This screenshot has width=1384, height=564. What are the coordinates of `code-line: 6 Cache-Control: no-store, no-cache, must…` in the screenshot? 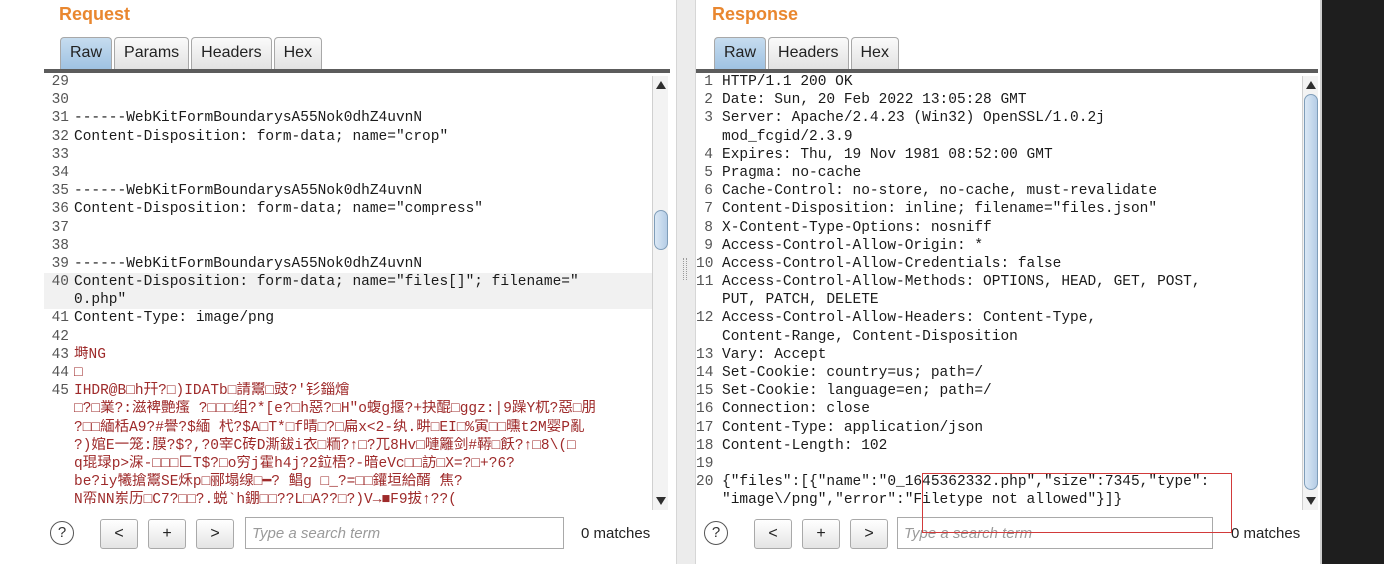 It's located at (1000, 191).